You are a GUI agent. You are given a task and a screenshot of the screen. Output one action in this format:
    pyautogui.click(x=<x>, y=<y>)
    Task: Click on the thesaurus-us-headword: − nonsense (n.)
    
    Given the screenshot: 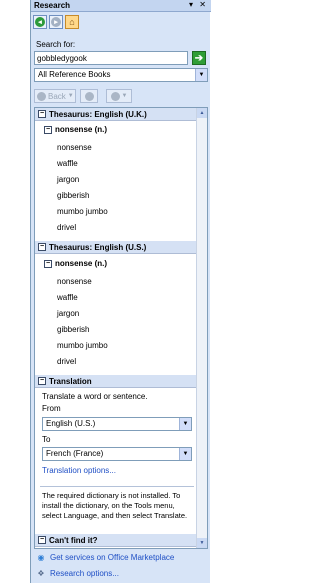 What is the action you would take?
    pyautogui.click(x=75, y=263)
    